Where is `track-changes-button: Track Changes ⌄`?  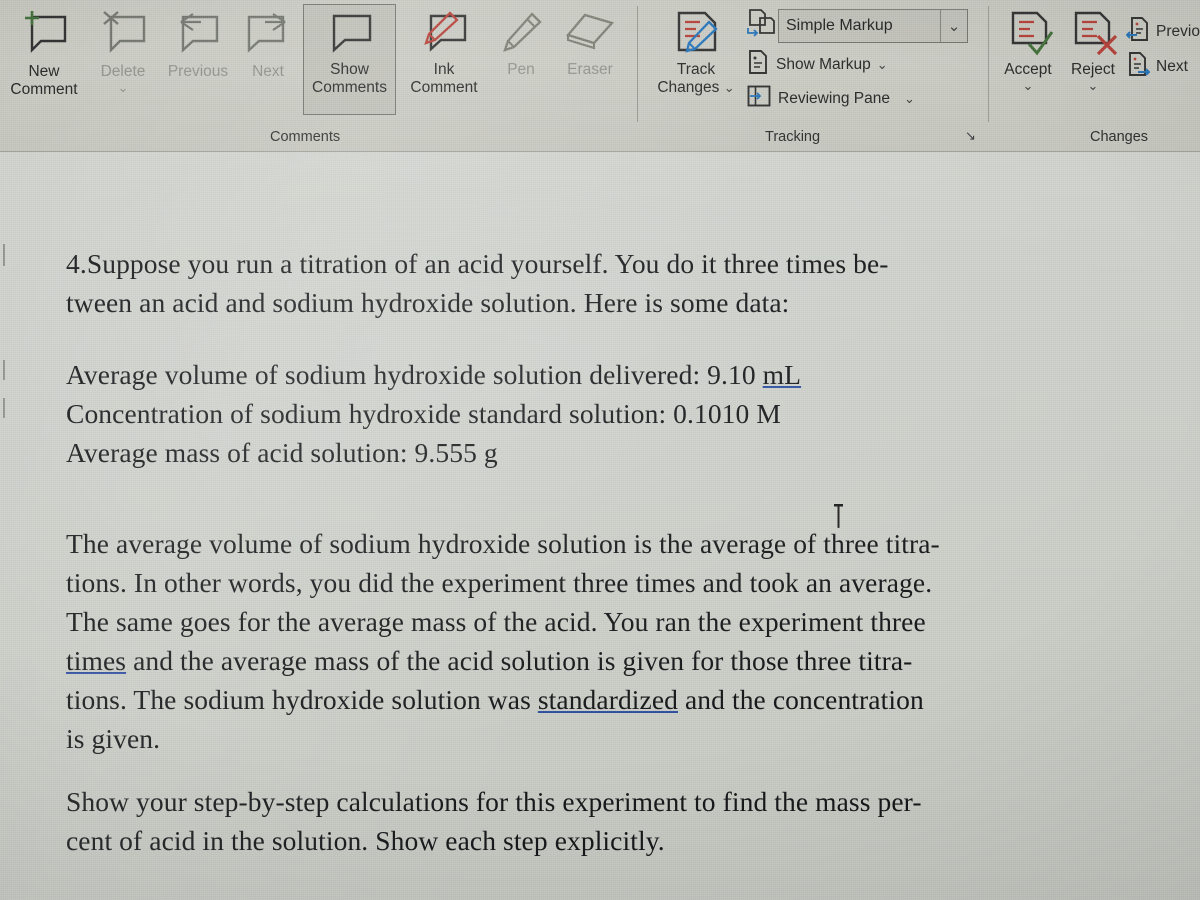
track-changes-button: Track Changes ⌄ is located at coordinates (696, 53).